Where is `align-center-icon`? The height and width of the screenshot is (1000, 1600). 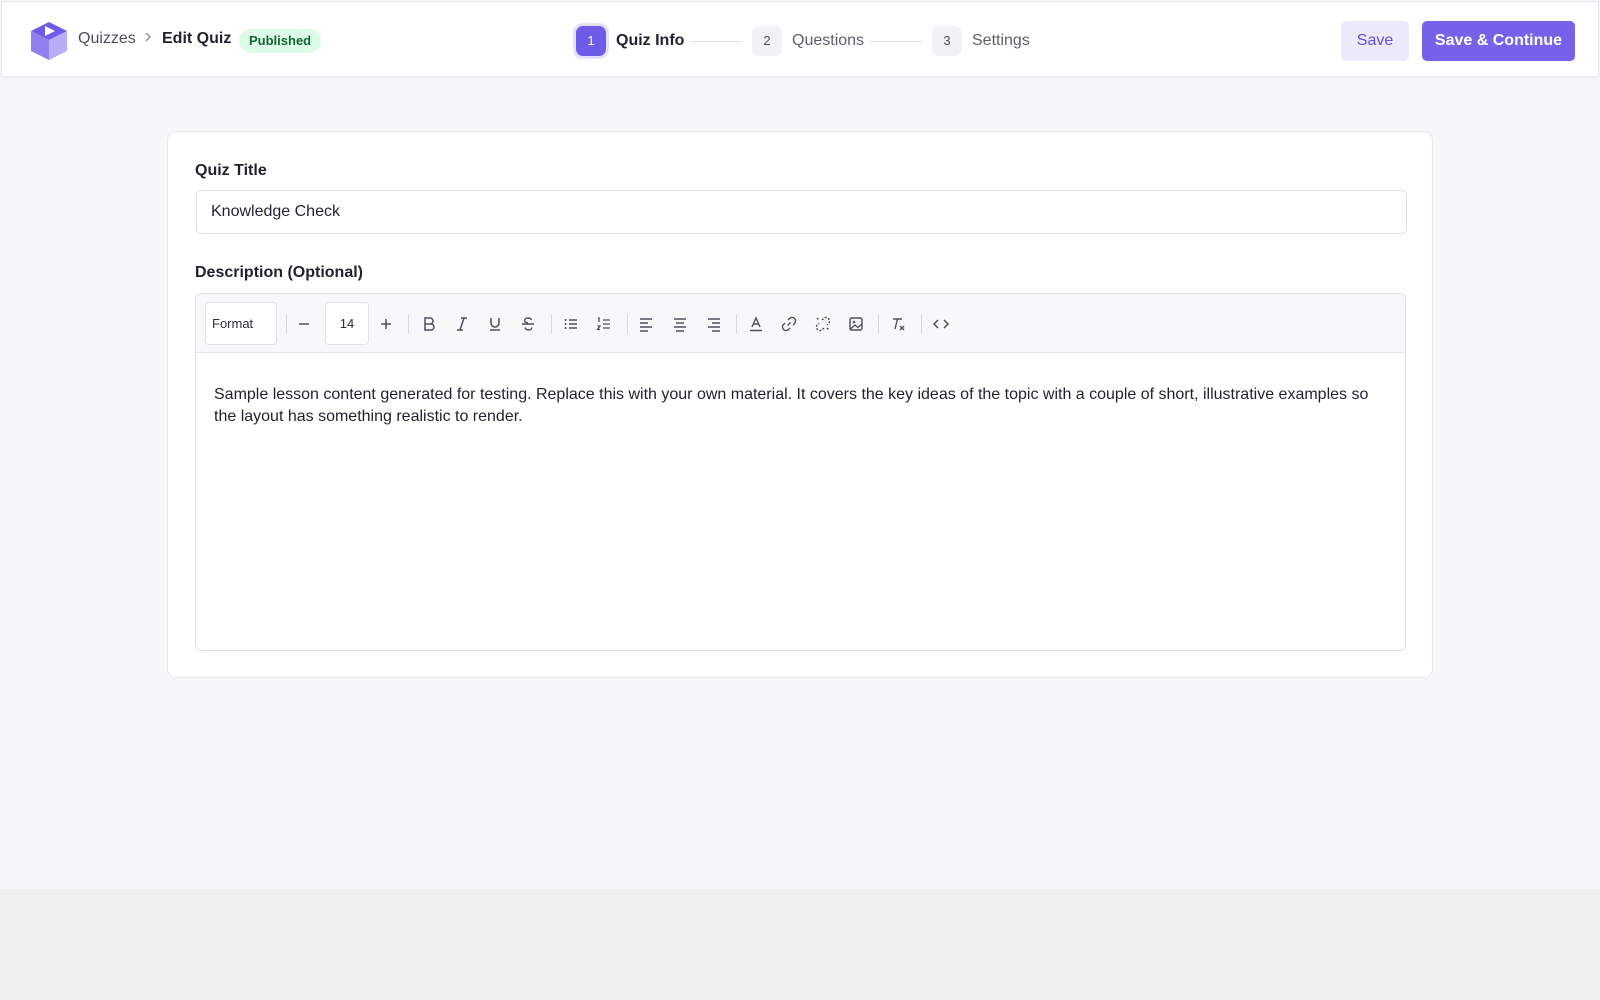
align-center-icon is located at coordinates (680, 324).